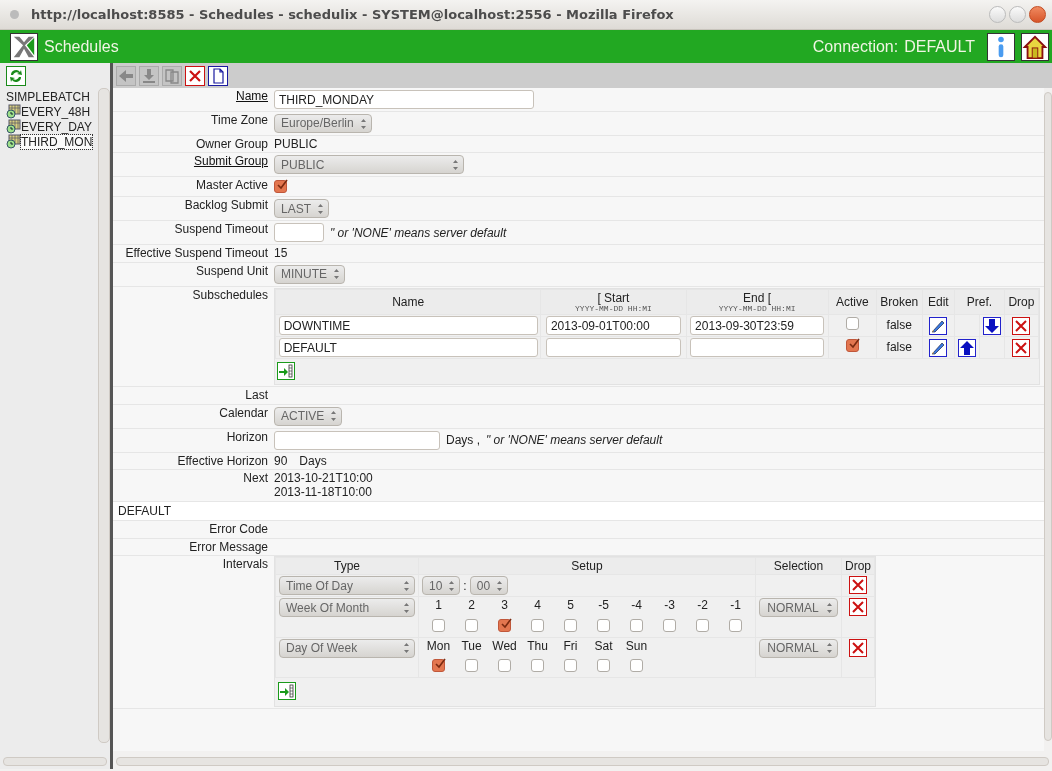 This screenshot has height=771, width=1052. I want to click on field-label: Horizon, so click(247, 437).